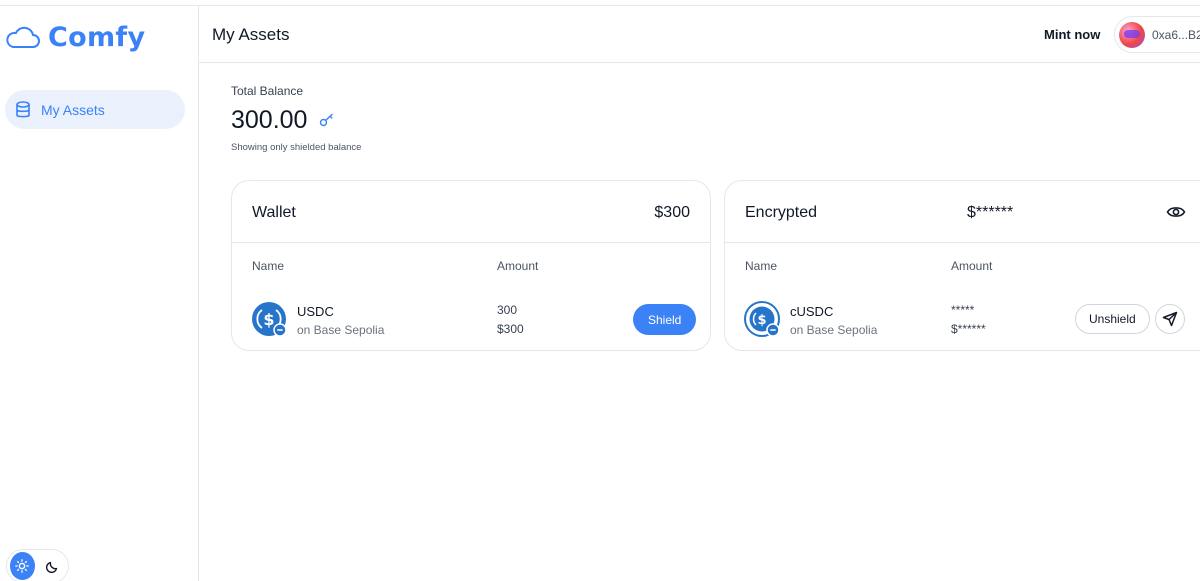 The image size is (1200, 581). I want to click on sun-icon, so click(22, 566).